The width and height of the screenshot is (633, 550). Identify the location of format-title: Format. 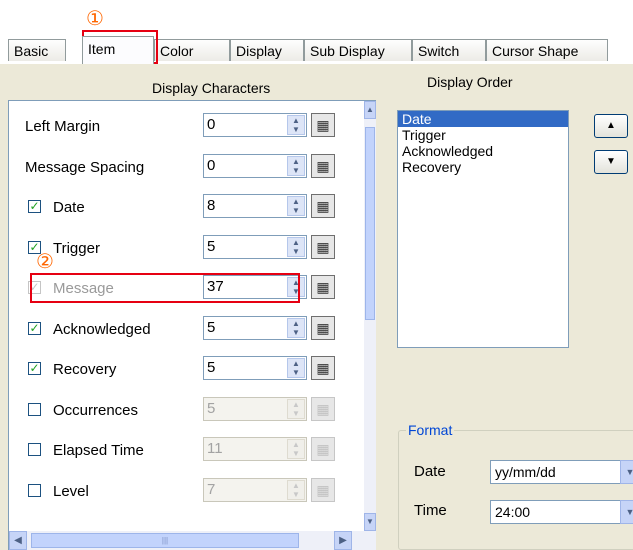
(430, 430).